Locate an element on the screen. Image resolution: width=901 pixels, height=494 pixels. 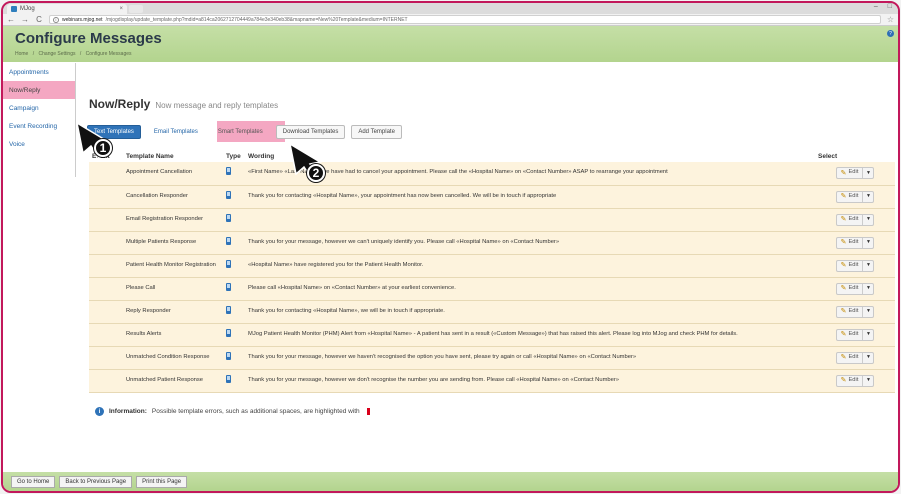
smart-templates-button: Smart Templates is located at coordinates (240, 132).